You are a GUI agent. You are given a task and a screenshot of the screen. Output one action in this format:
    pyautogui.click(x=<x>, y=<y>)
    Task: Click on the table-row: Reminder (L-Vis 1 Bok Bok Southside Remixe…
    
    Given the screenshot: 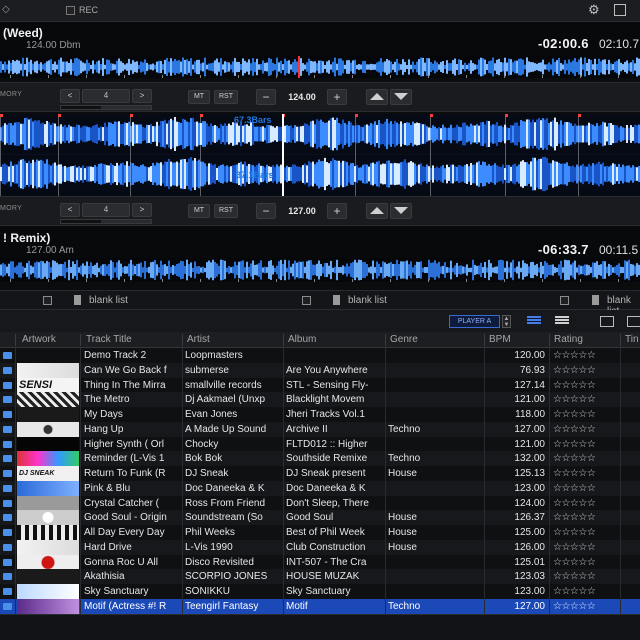 What is the action you would take?
    pyautogui.click(x=320, y=459)
    